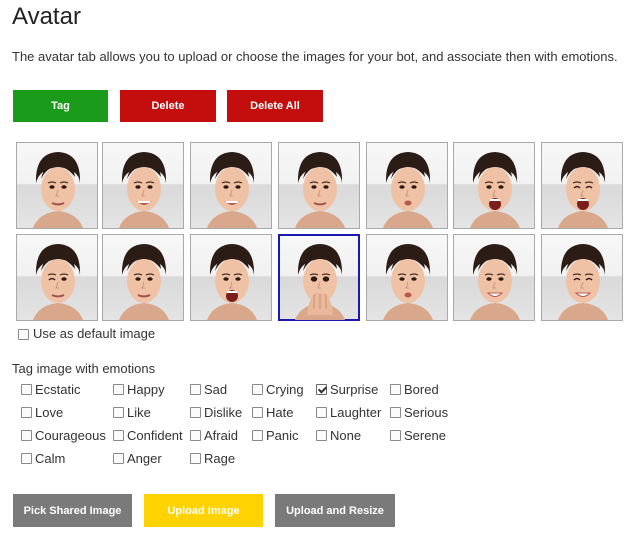 The width and height of the screenshot is (640, 537). What do you see at coordinates (395, 412) in the screenshot?
I see `emotion-checkbox-serious` at bounding box center [395, 412].